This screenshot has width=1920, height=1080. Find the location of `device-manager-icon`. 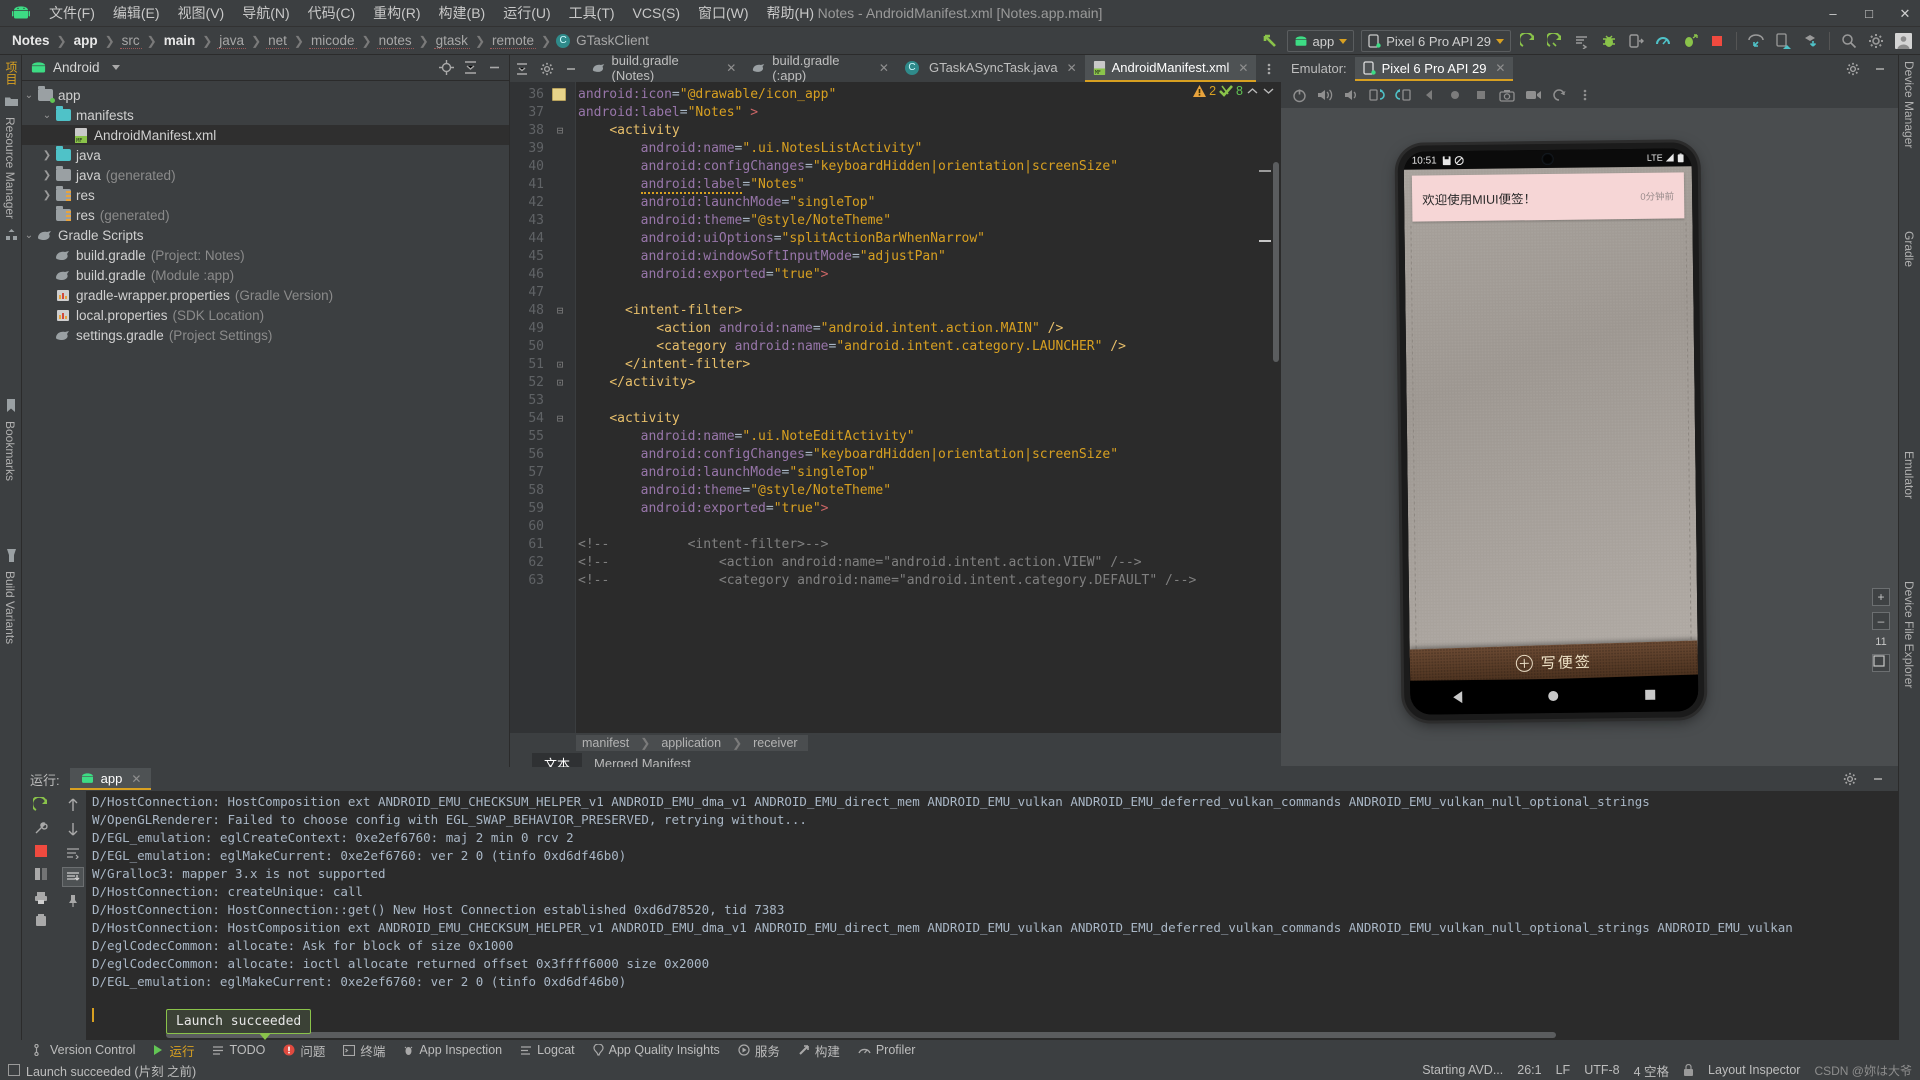

device-manager-icon is located at coordinates (1756, 41).